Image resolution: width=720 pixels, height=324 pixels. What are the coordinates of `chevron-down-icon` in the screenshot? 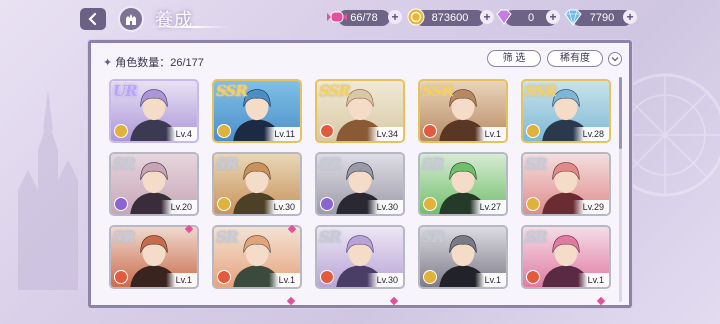 It's located at (615, 59).